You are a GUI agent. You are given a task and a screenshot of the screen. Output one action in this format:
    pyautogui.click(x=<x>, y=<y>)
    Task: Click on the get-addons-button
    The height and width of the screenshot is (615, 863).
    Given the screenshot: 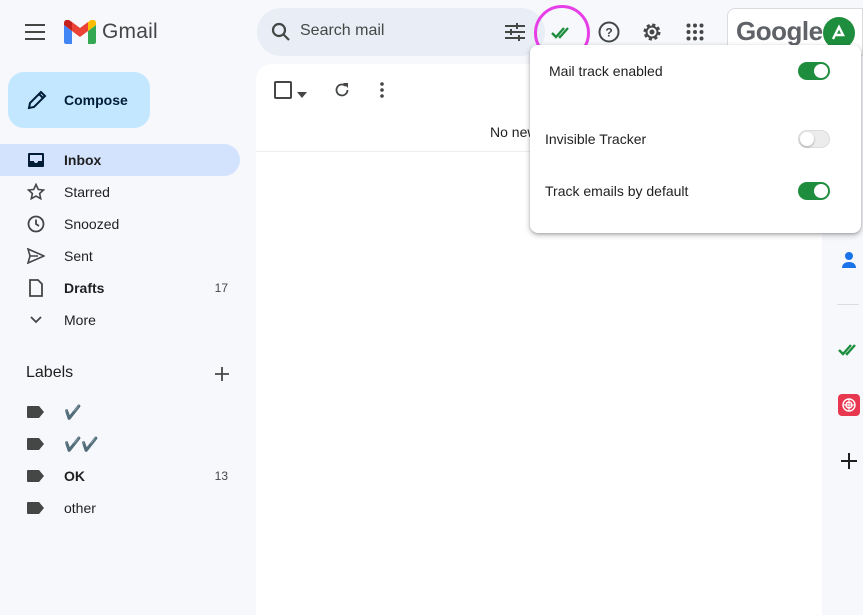 What is the action you would take?
    pyautogui.click(x=849, y=461)
    